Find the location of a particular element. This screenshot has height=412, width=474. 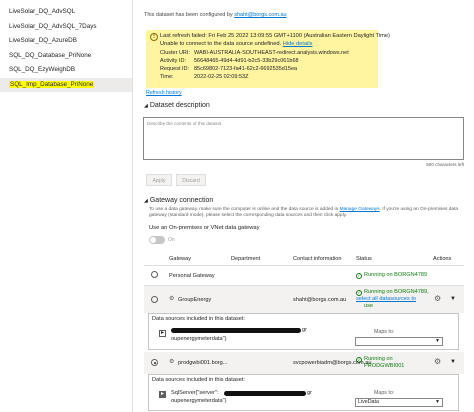

time-value: 2022-02-25 02:09:53Z is located at coordinates (221, 77).